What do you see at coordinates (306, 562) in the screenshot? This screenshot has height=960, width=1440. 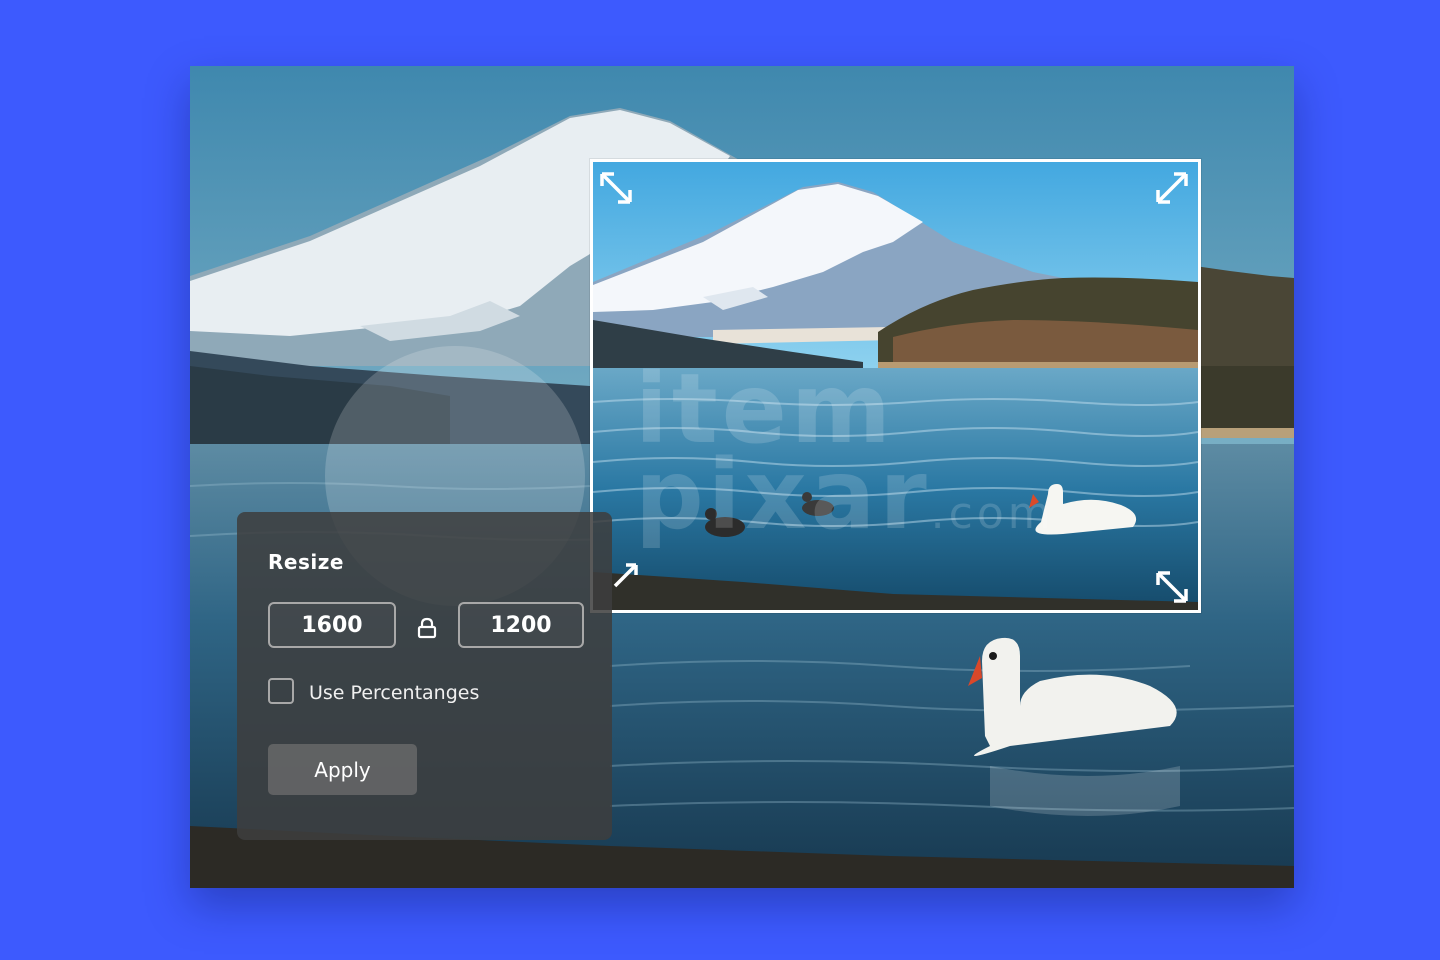 I see `panel-title: Resize` at bounding box center [306, 562].